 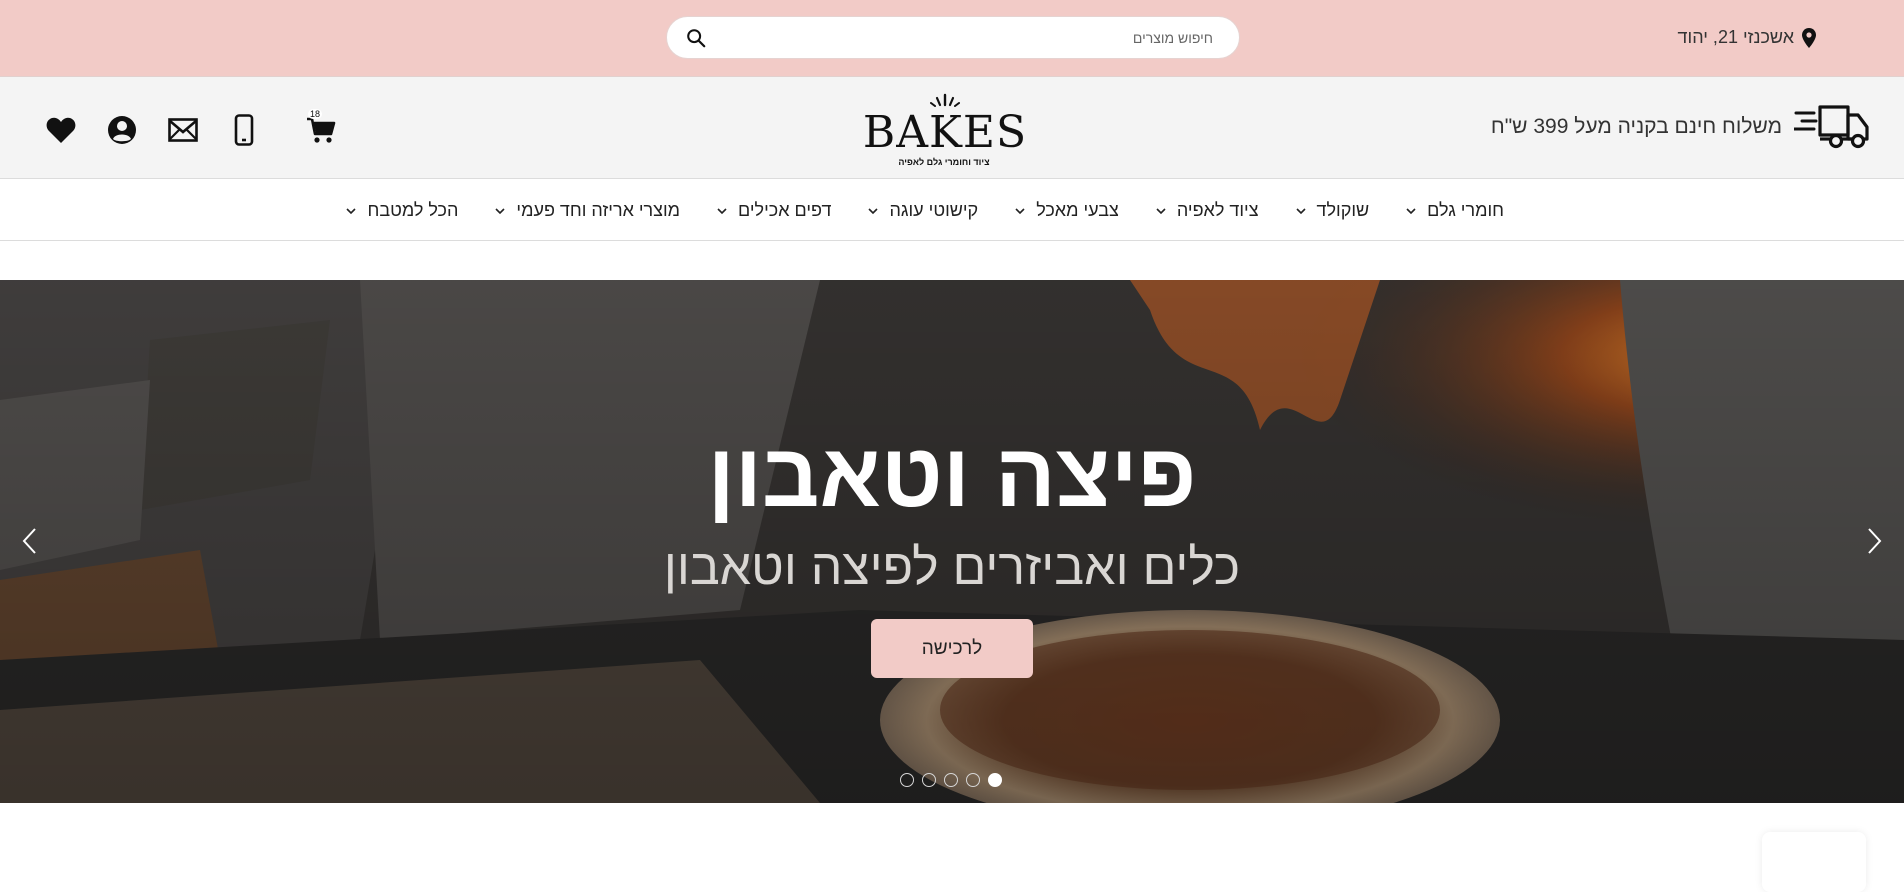 I want to click on store-address: אשכנזי 21, יהוד, so click(x=1747, y=37).